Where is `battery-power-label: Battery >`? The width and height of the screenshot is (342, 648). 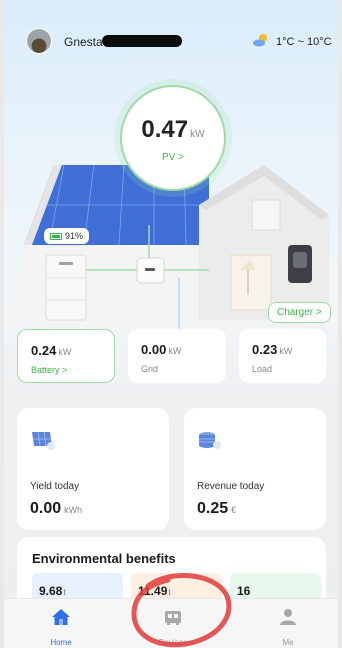
battery-power-label: Battery > is located at coordinates (49, 370).